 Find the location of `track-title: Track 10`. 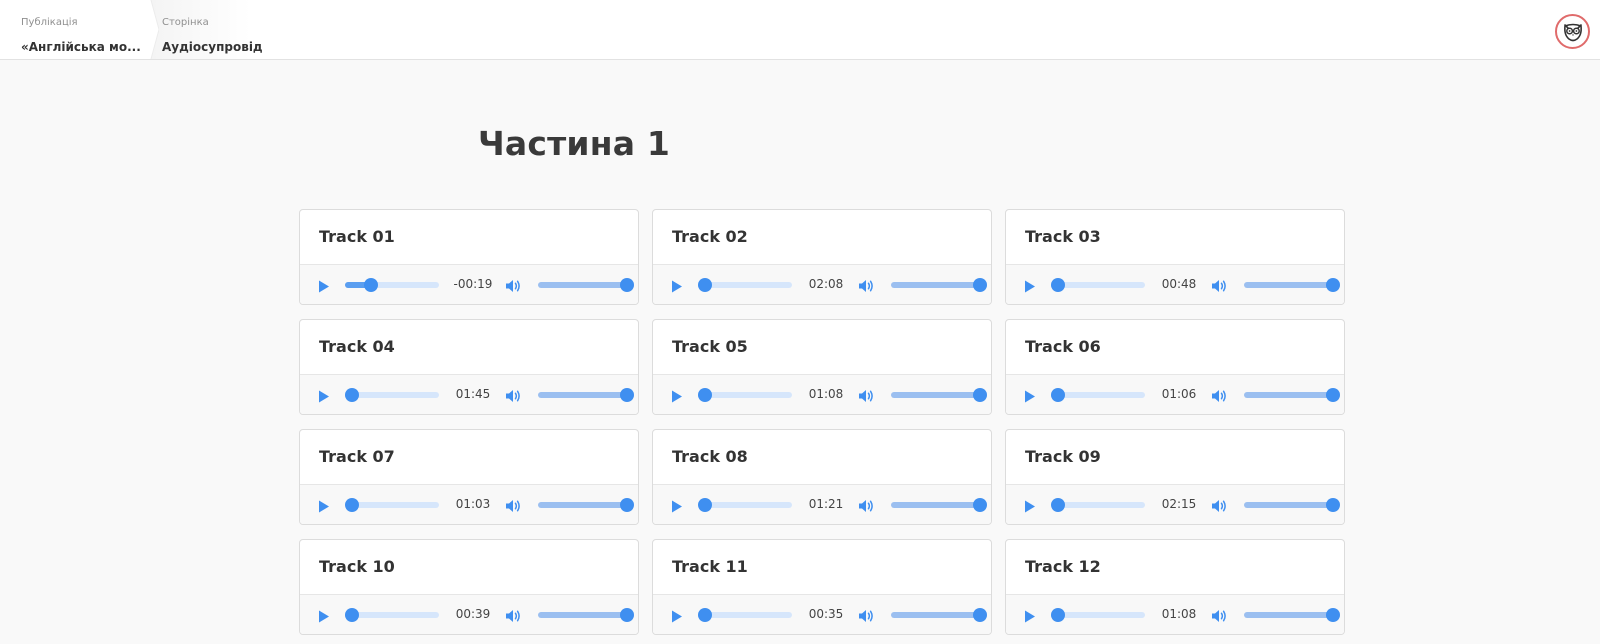

track-title: Track 10 is located at coordinates (357, 566).